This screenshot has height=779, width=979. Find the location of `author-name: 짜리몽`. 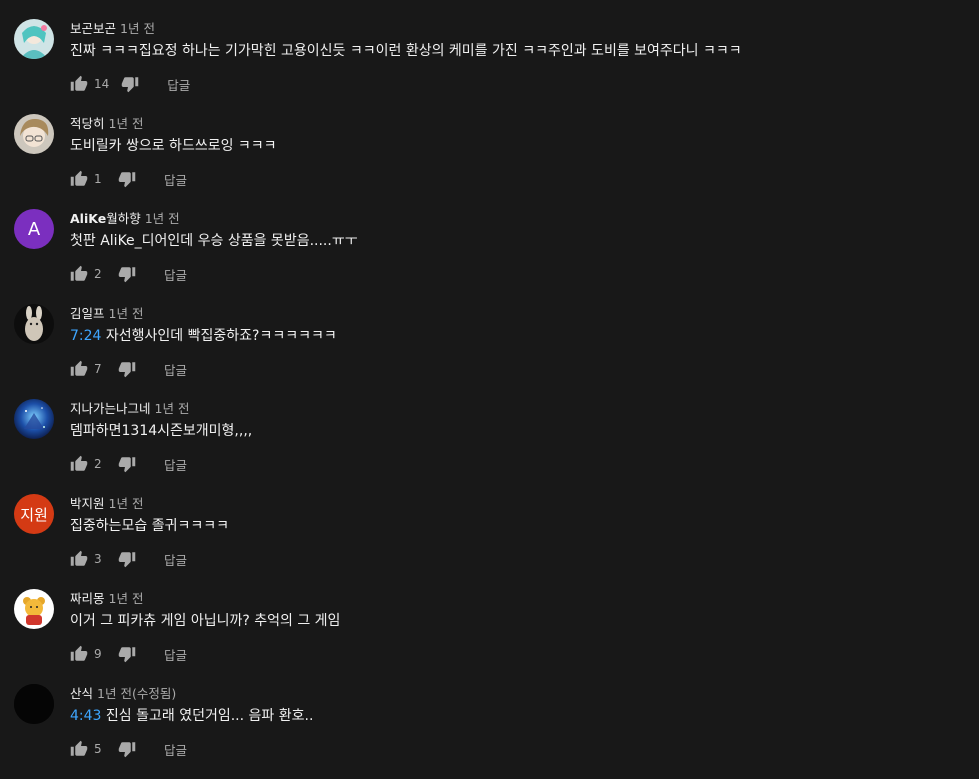

author-name: 짜리몽 is located at coordinates (87, 598).